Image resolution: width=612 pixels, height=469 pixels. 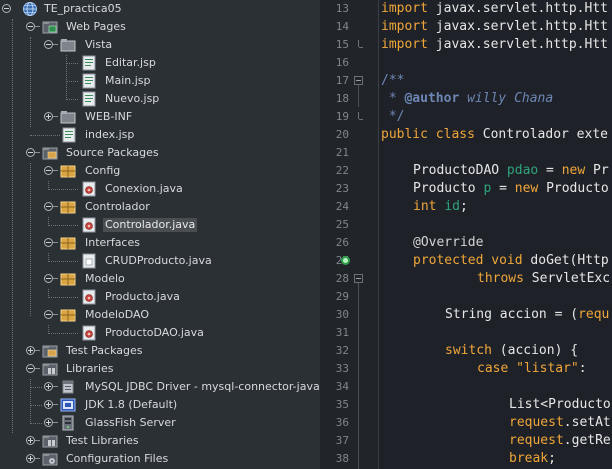 I want to click on tree-item-jdk: JDK 1.8 (Default), so click(x=160, y=405).